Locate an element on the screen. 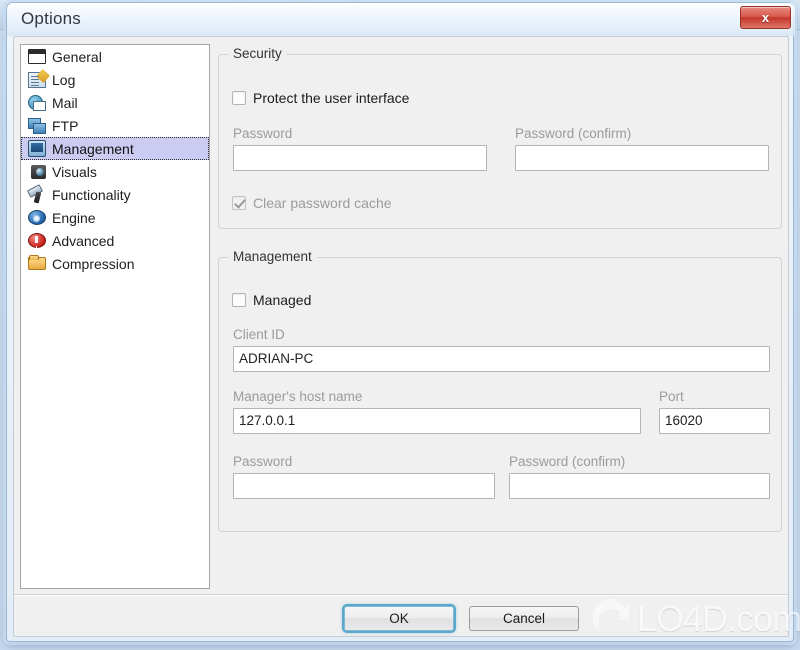 The image size is (800, 650). clear-password-cache-checkbox-row: Clear password cache is located at coordinates (312, 203).